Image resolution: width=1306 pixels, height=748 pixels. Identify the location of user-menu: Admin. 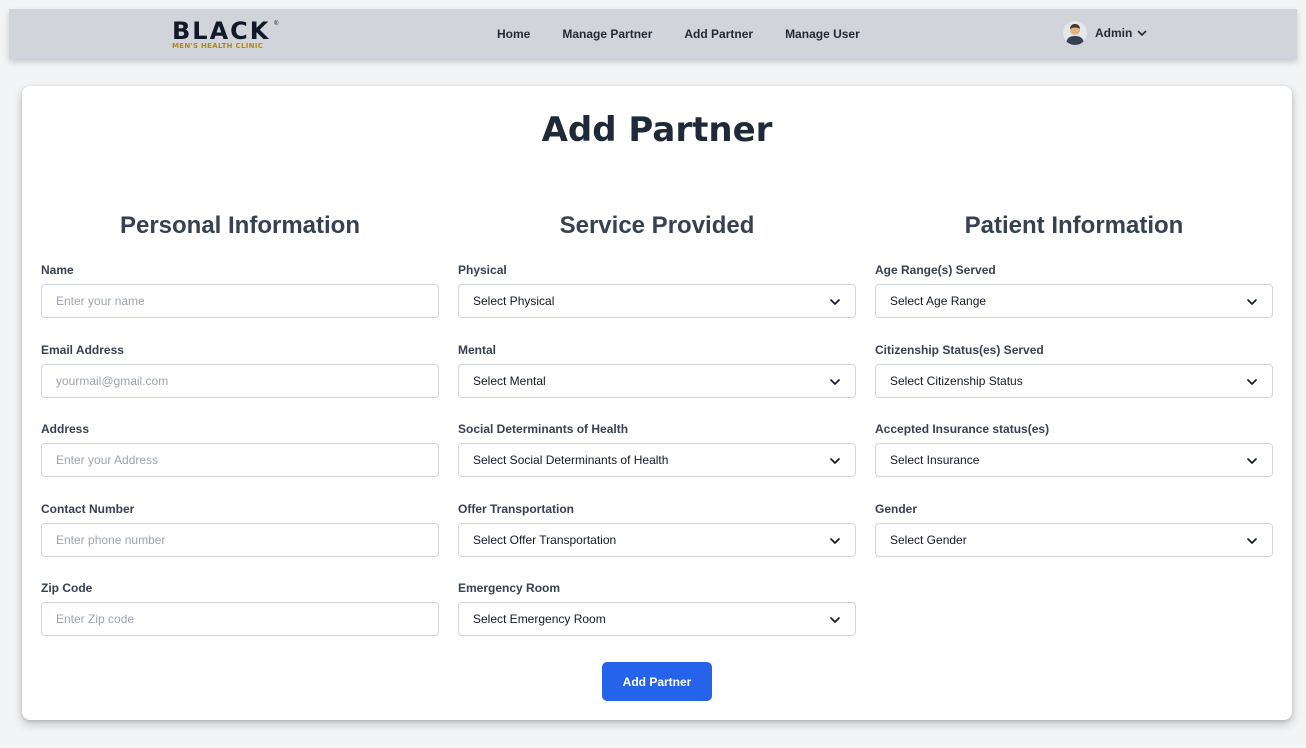
(1105, 33).